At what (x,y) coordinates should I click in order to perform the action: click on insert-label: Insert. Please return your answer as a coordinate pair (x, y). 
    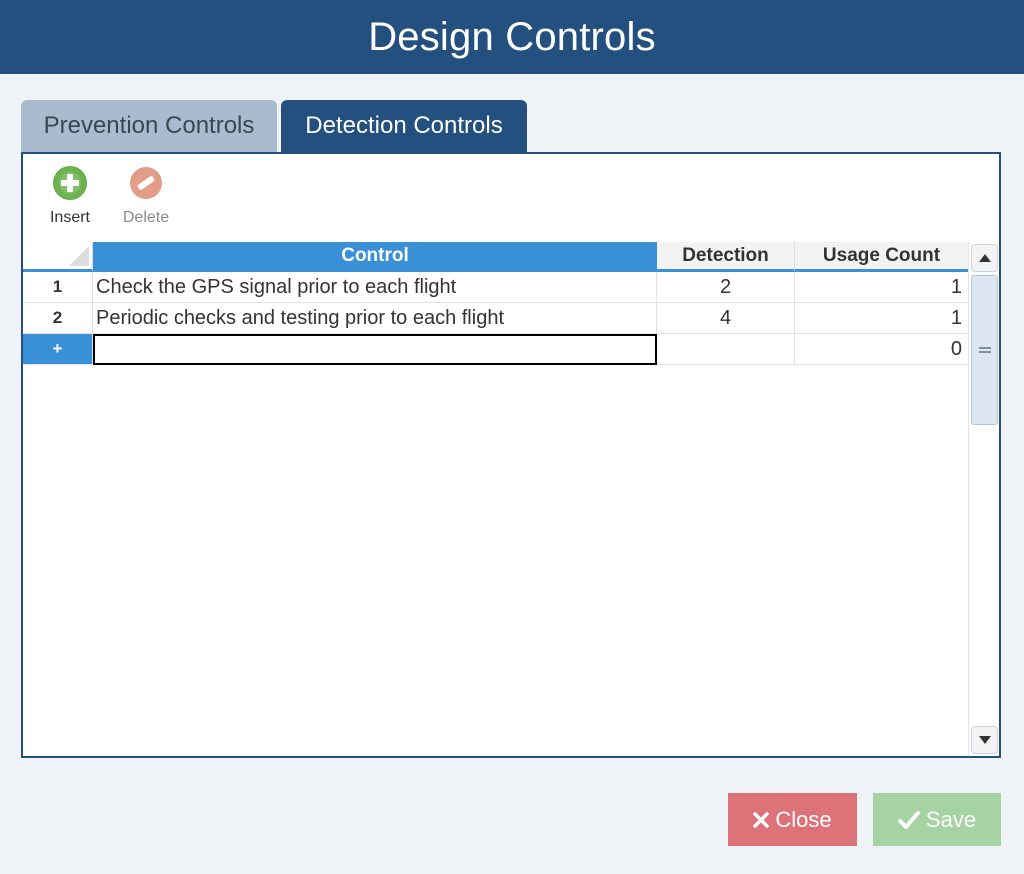
    Looking at the image, I should click on (69, 217).